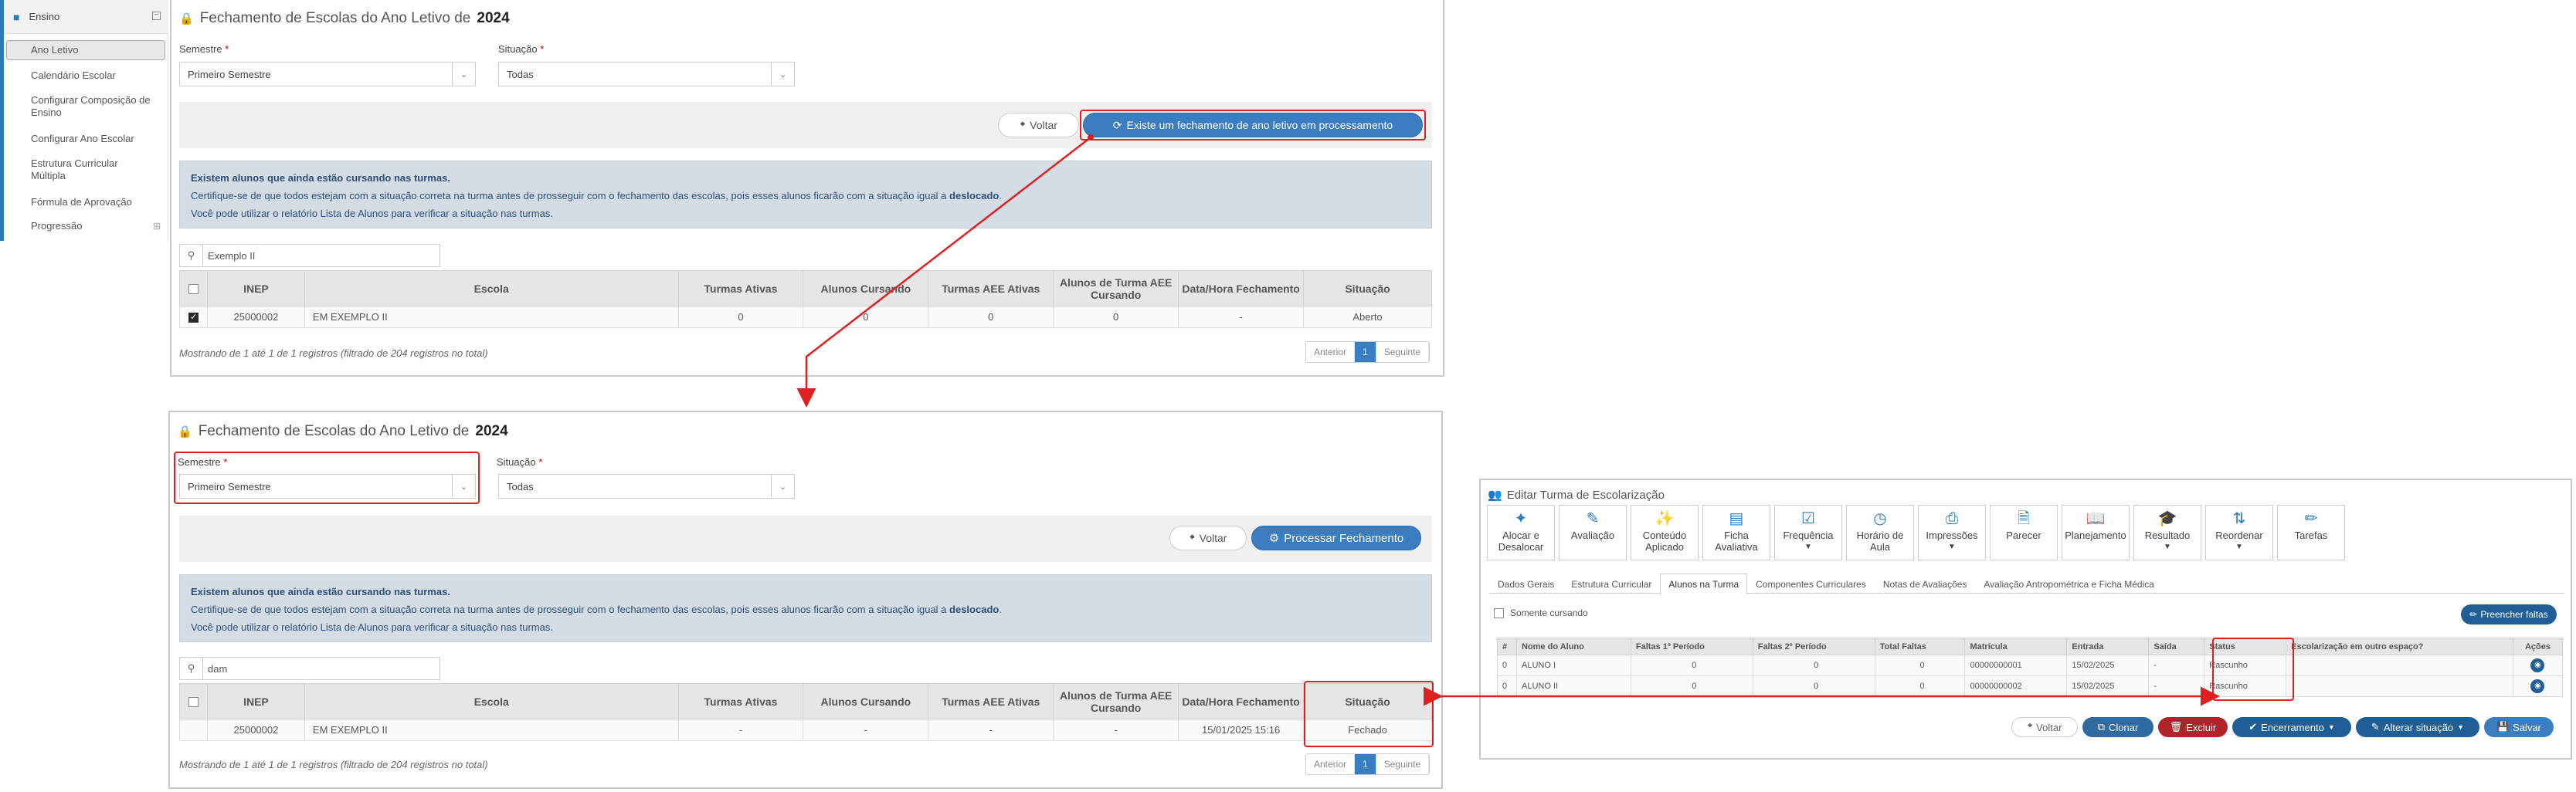 The image size is (2576, 792). I want to click on arrow-processing-to-bottom, so click(943, 272).